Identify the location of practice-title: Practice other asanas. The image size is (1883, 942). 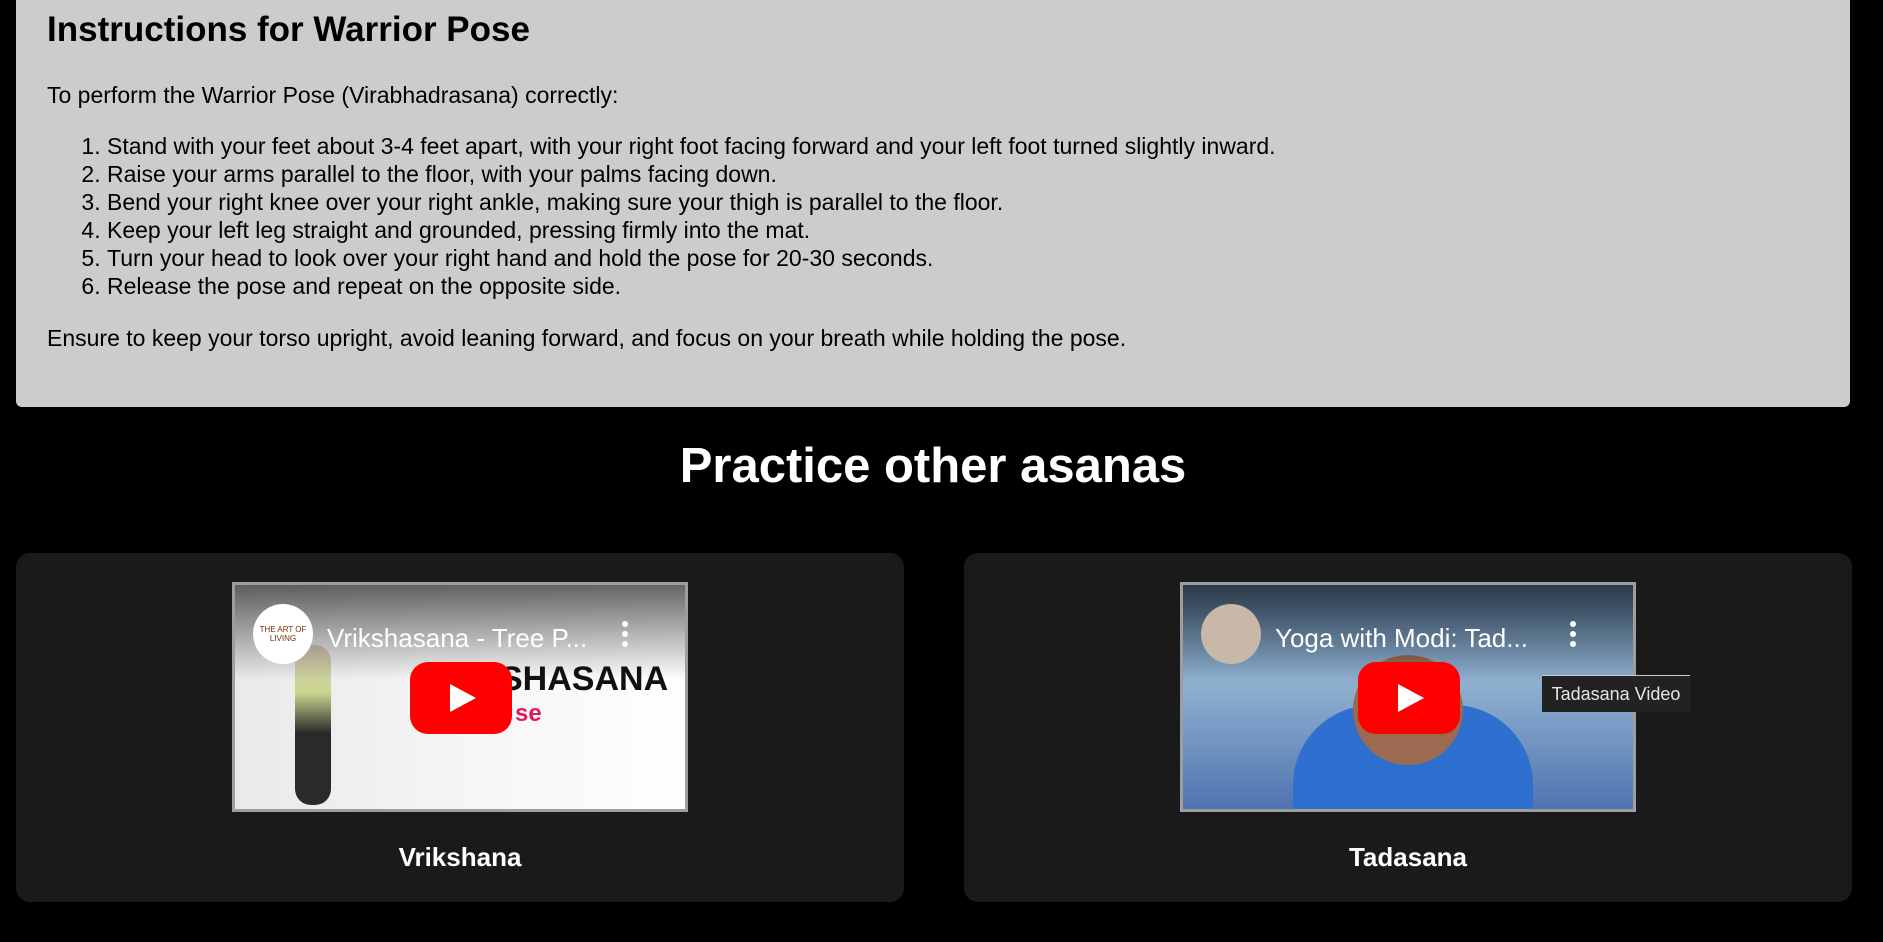
(933, 466).